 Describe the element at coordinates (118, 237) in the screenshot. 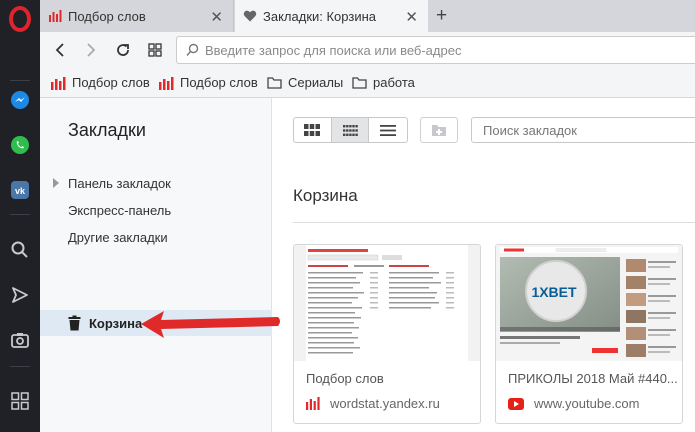

I see `nav-item-other-bookmarks: Другие закладки` at that location.